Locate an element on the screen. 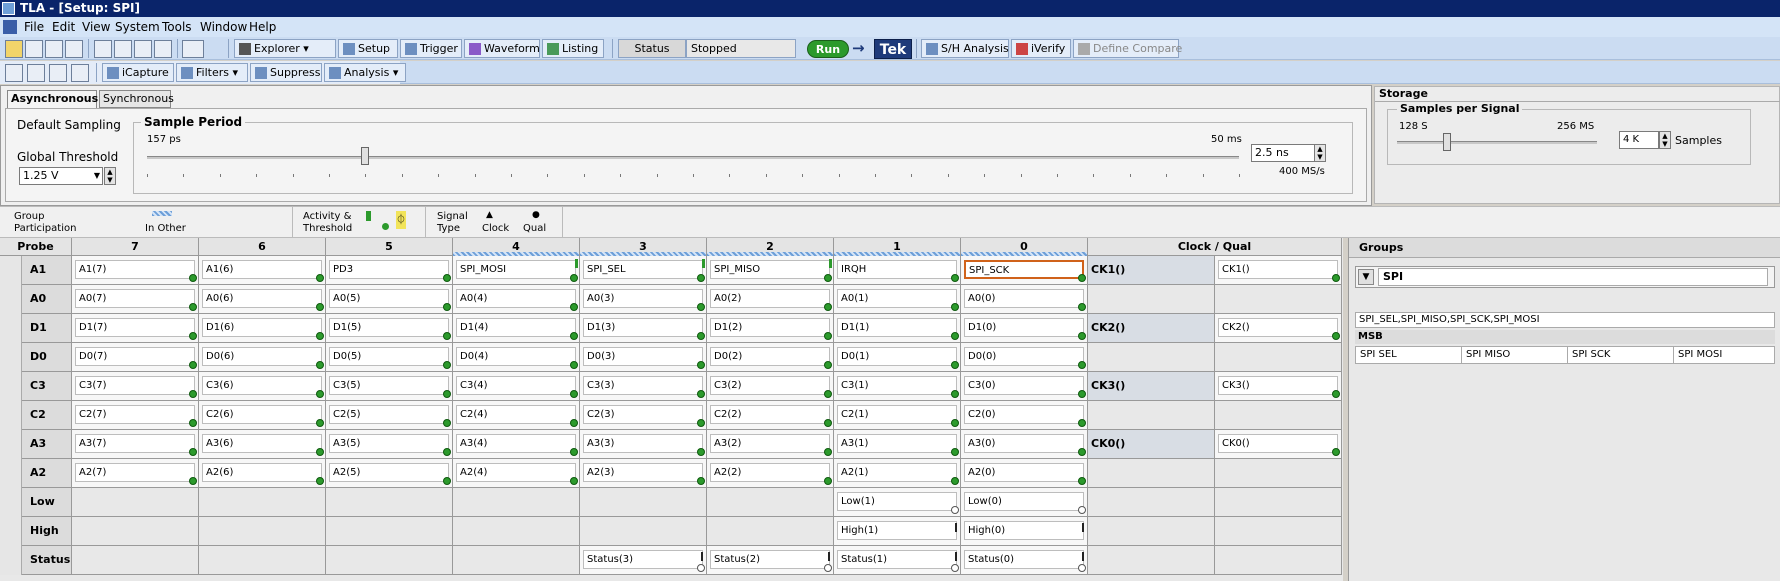 Image resolution: width=1780 pixels, height=581 pixels. signal-name: A2(6) is located at coordinates (262, 472).